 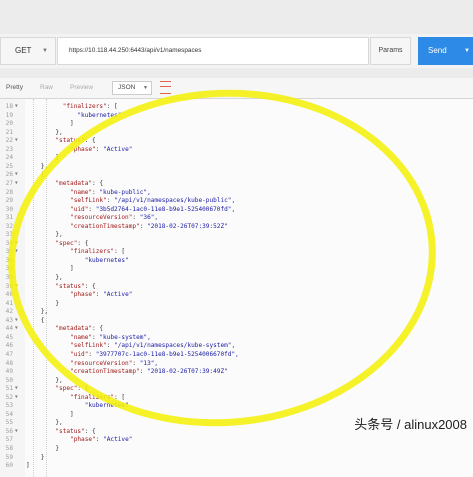 What do you see at coordinates (79, 354) in the screenshot?
I see `json-key: "uid"` at bounding box center [79, 354].